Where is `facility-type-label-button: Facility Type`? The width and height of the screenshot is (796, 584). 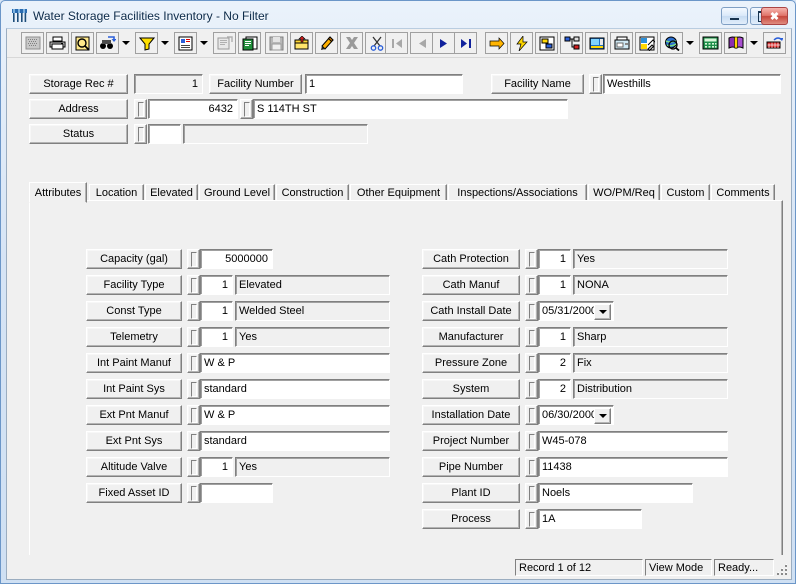
facility-type-label-button: Facility Type is located at coordinates (134, 285).